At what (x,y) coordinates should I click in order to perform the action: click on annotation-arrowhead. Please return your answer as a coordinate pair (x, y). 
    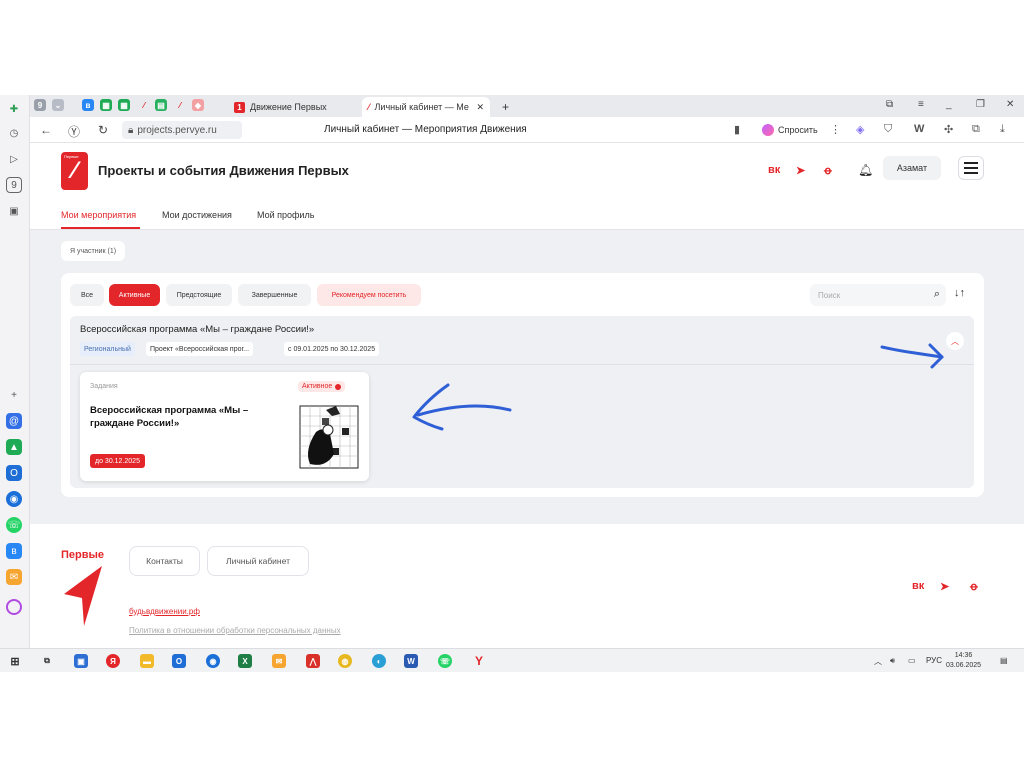
    Looking at the image, I should click on (431, 407).